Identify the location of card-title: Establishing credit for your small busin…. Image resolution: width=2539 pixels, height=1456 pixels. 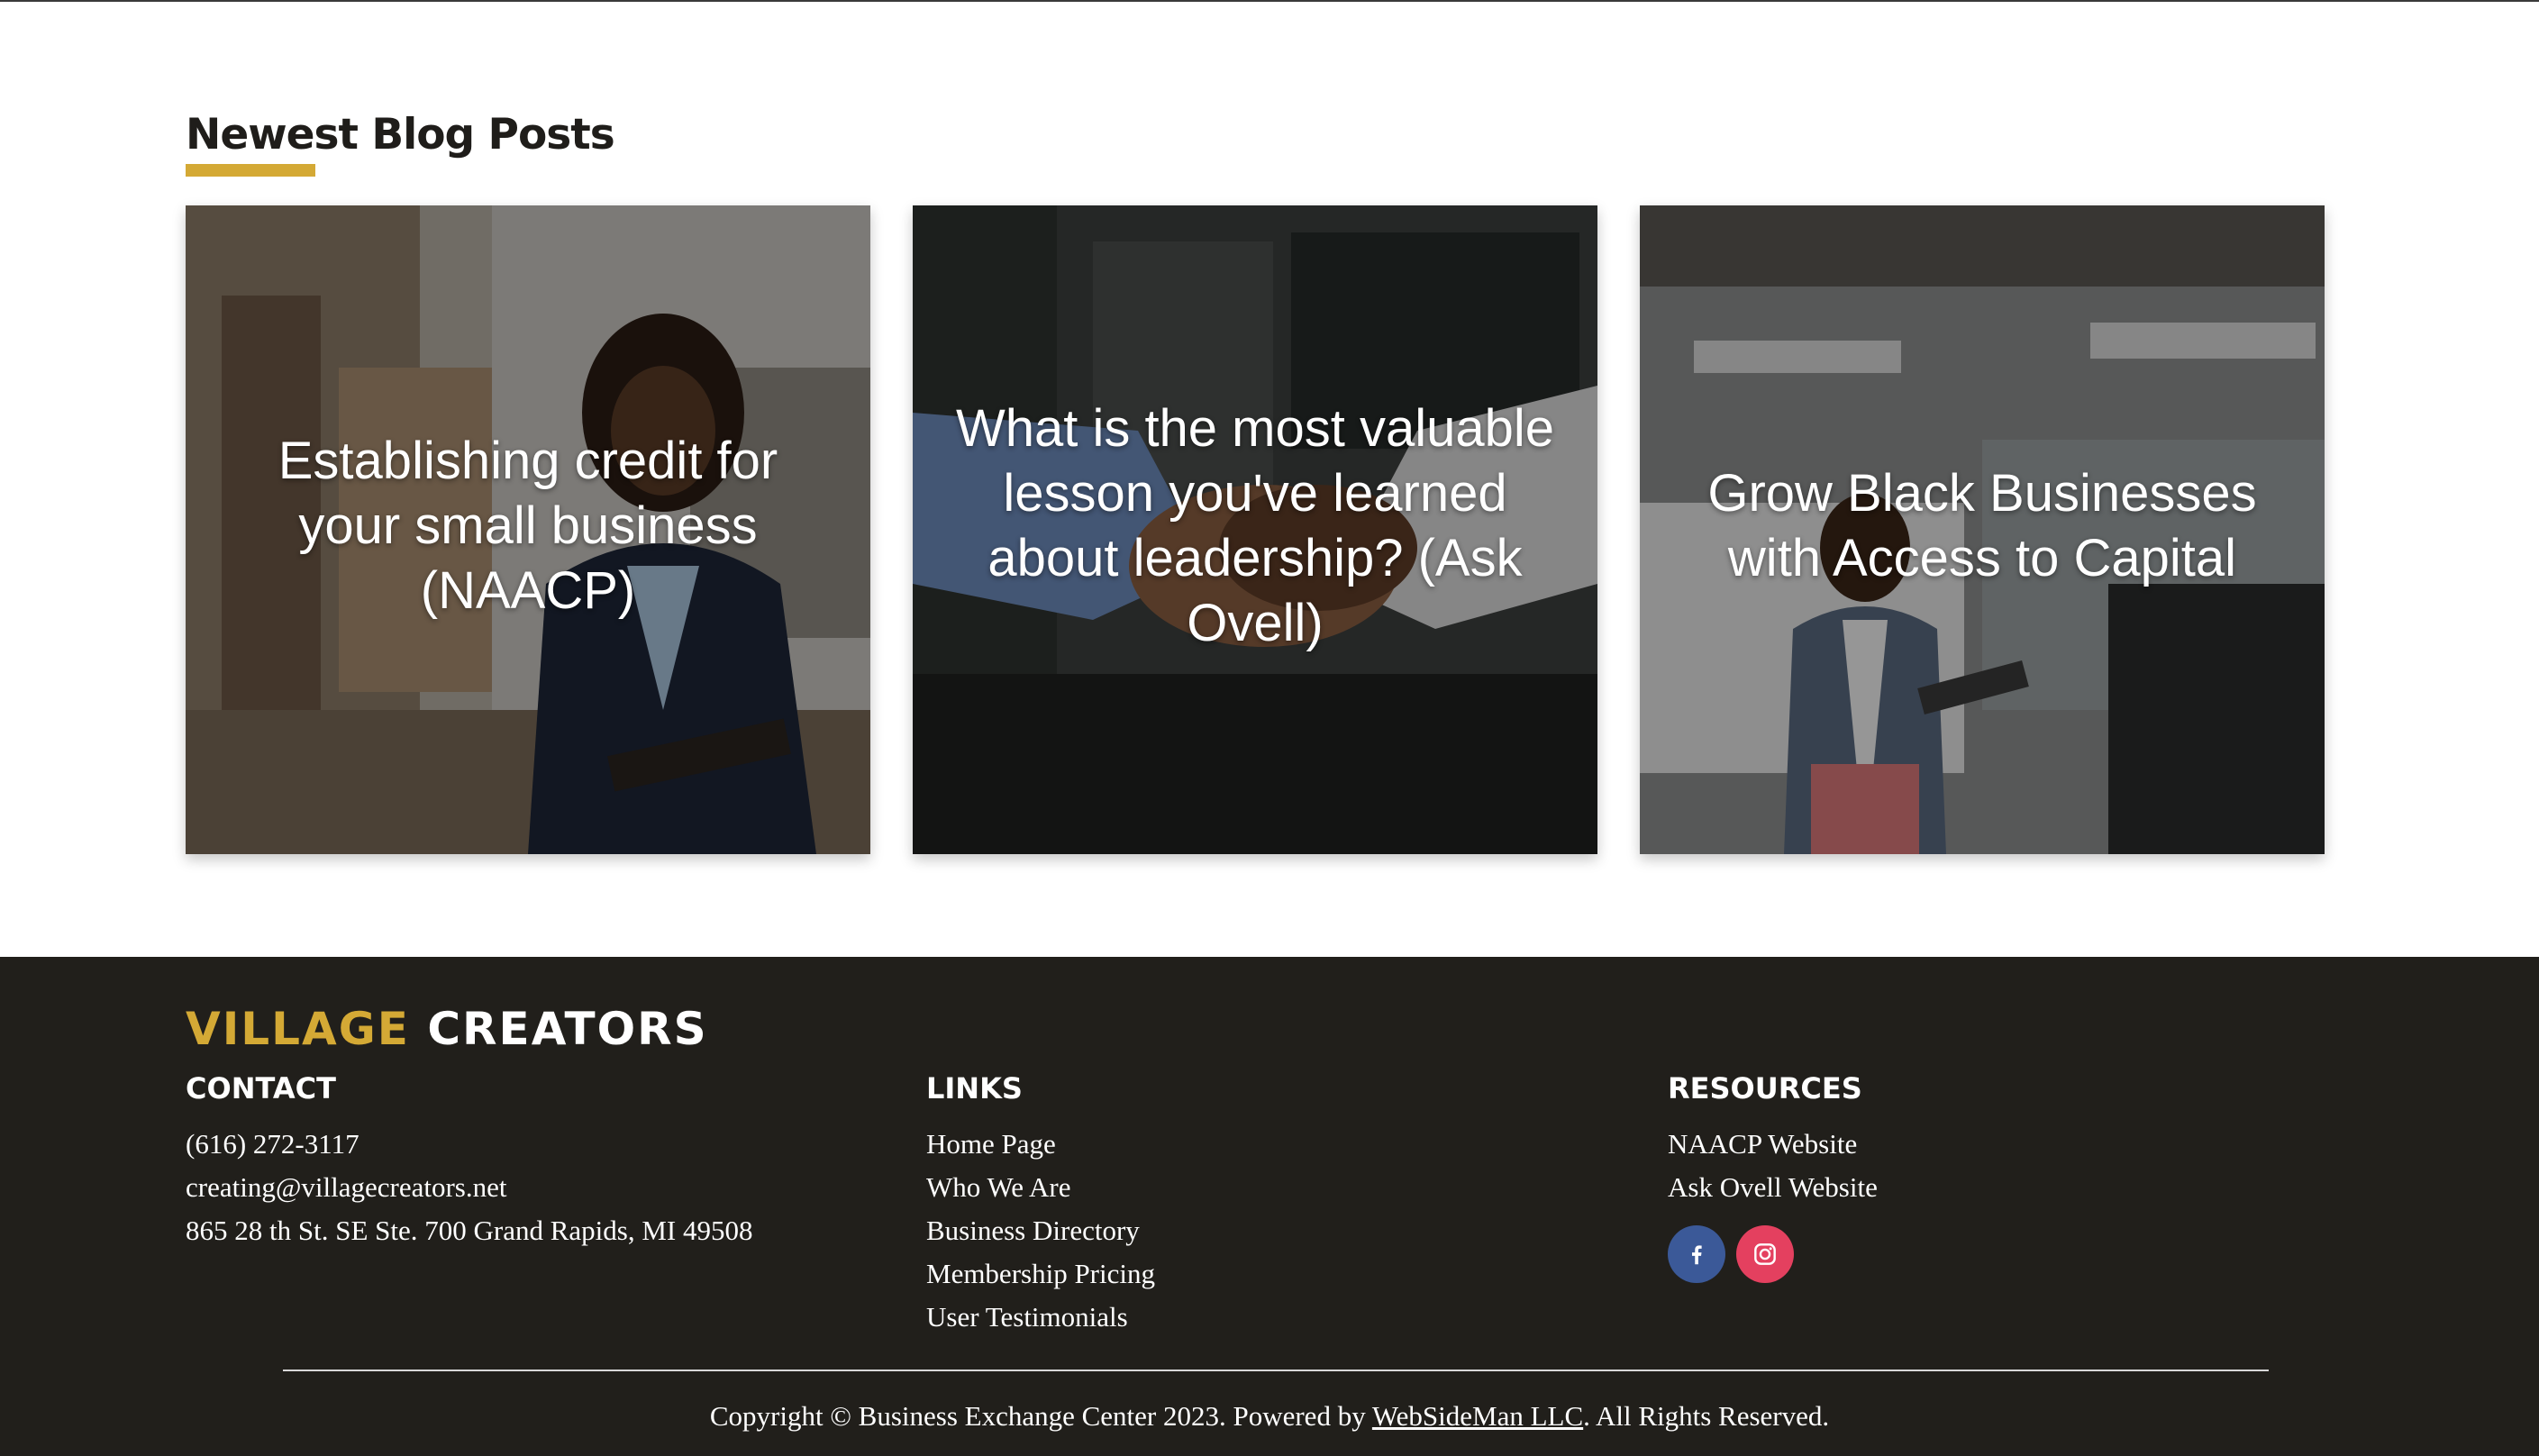
(528, 529).